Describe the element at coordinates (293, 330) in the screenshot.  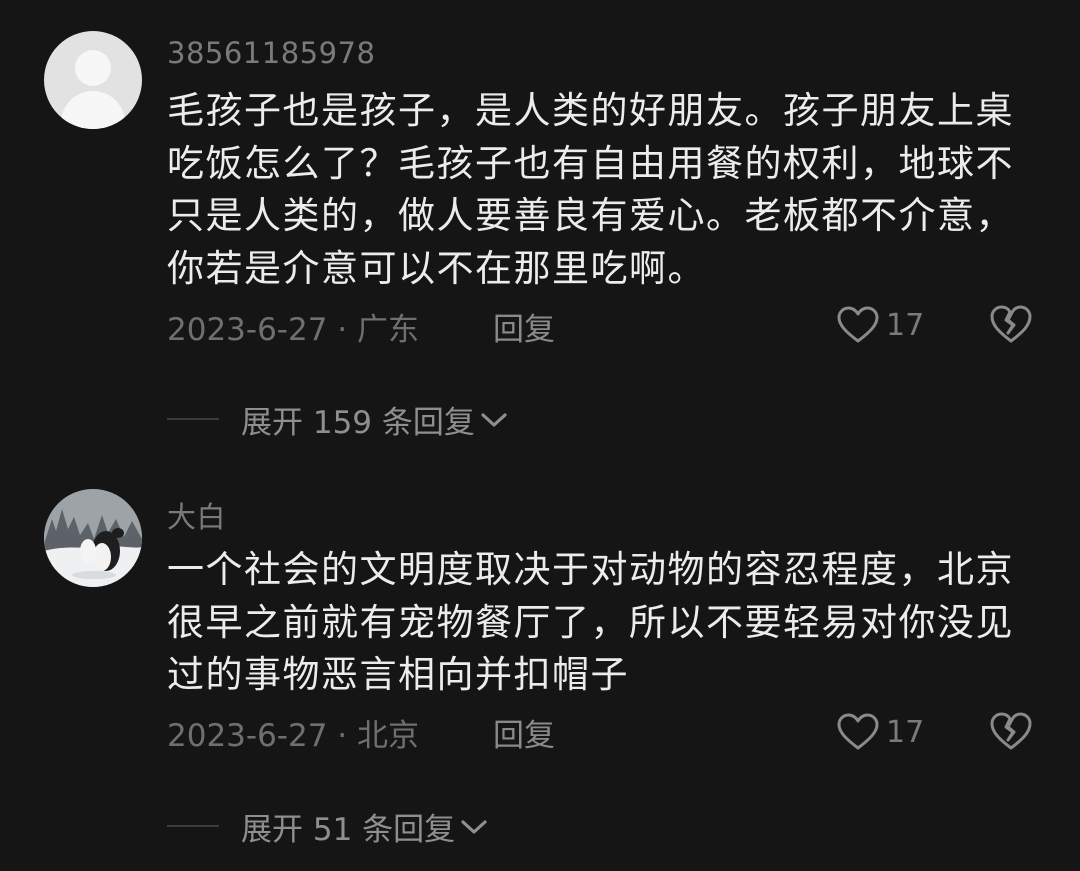
I see `comment-meta: 2023-6-27 · 广东` at that location.